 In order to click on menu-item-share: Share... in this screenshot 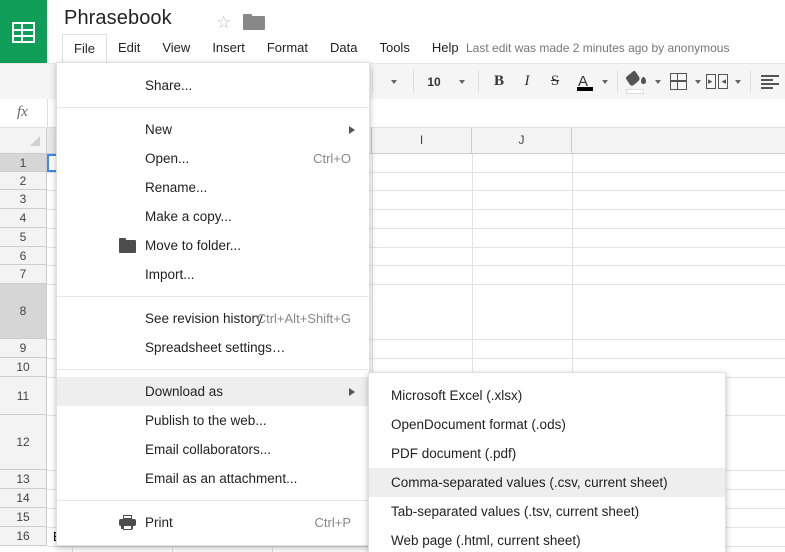, I will do `click(213, 85)`.